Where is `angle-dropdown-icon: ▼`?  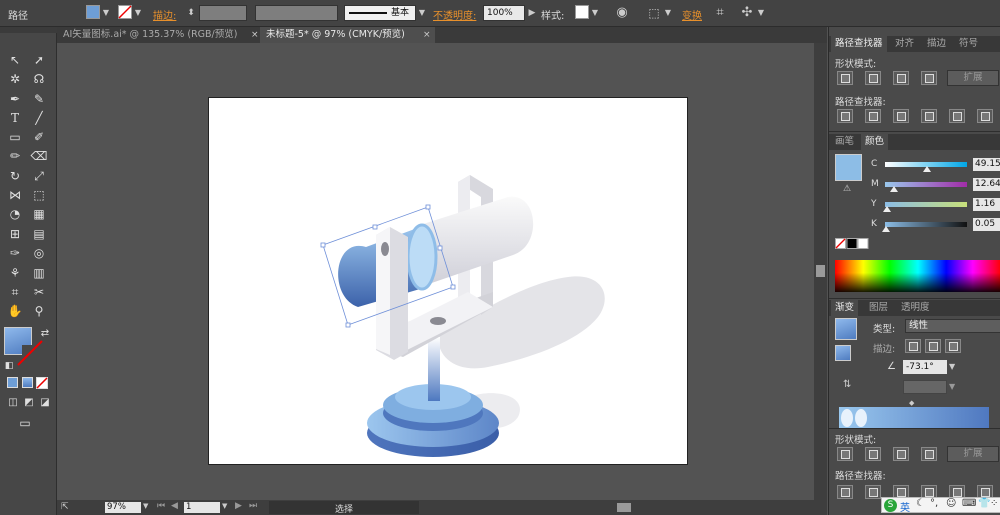
angle-dropdown-icon: ▼ is located at coordinates (952, 366).